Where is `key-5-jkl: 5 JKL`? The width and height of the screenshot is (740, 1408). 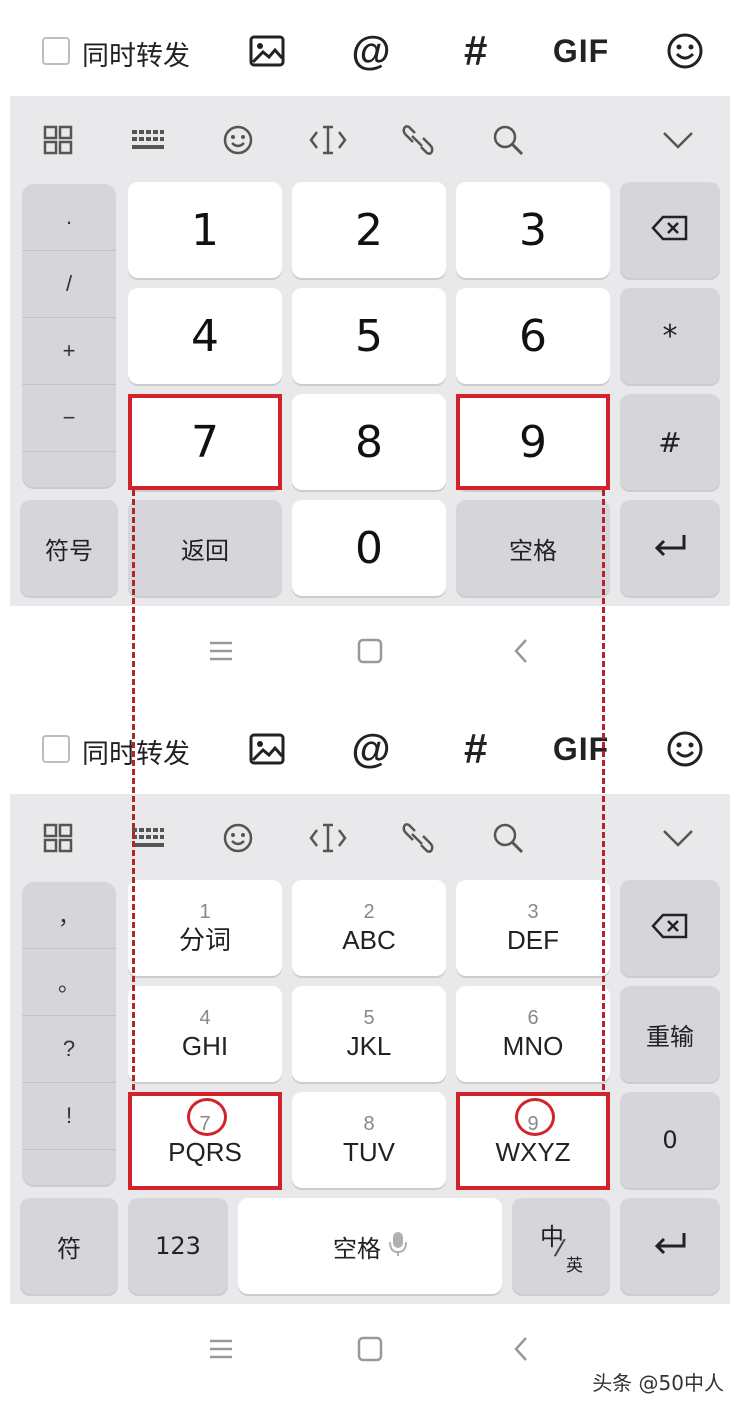
key-5-jkl: 5 JKL is located at coordinates (369, 1034).